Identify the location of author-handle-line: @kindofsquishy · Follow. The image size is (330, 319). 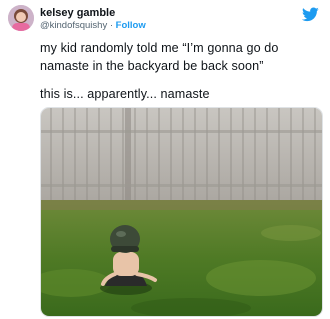
(93, 26).